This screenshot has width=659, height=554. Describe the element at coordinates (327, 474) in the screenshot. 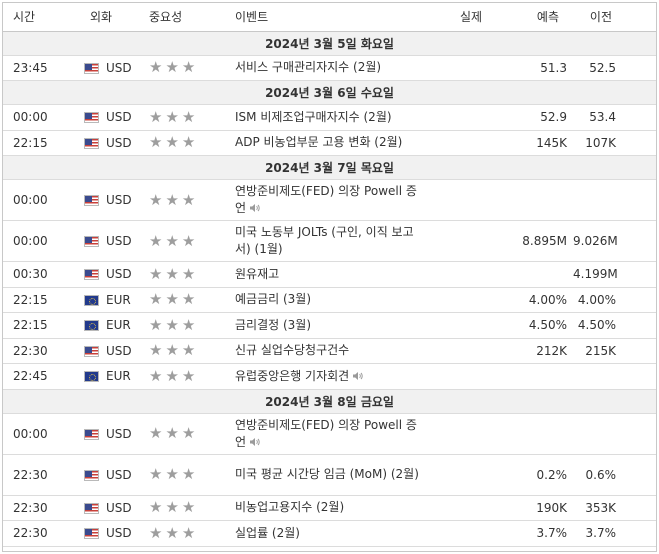

I see `event-name: 미국 평균 시간당 임금 (MoM) (2월)` at that location.